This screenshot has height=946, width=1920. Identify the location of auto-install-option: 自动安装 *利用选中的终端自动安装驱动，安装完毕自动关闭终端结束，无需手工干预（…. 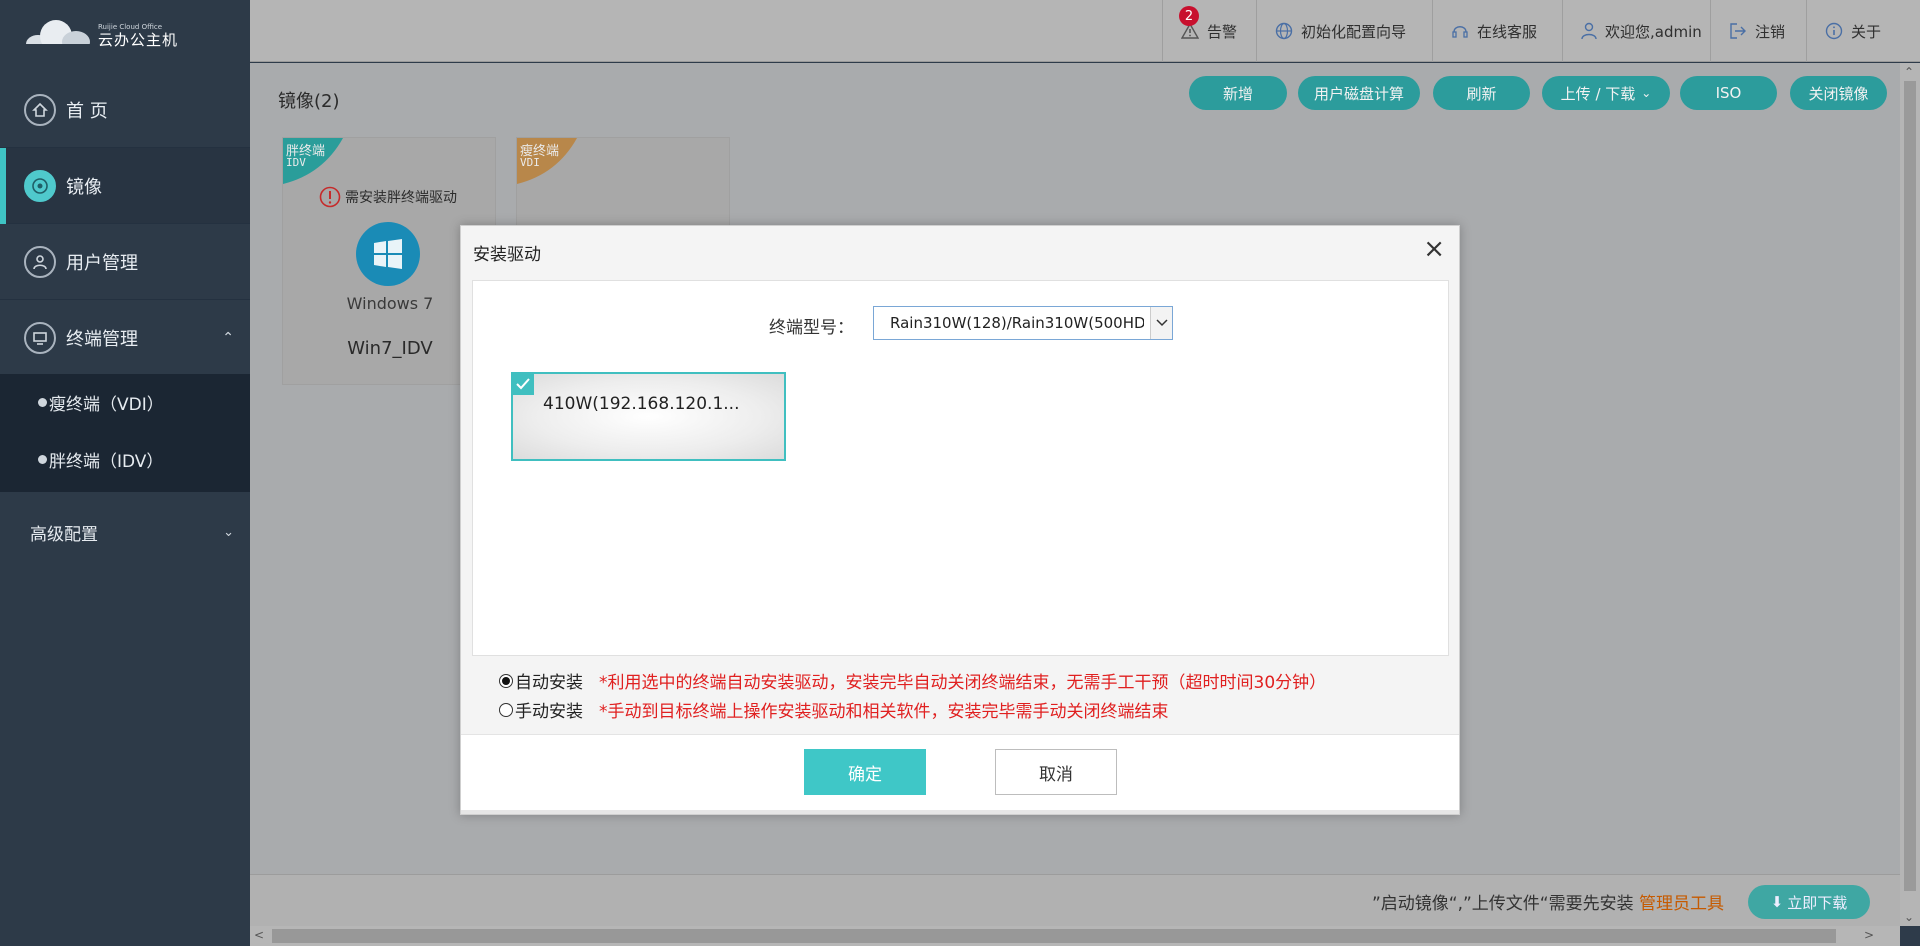
(912, 680).